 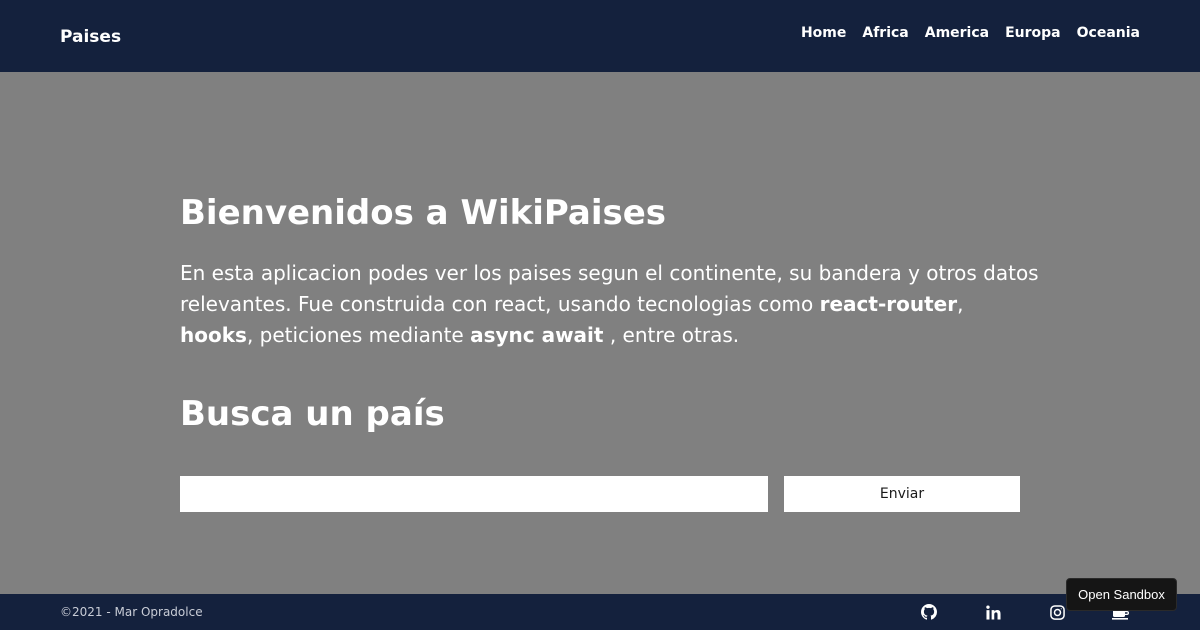 I want to click on github-icon, so click(x=929, y=612).